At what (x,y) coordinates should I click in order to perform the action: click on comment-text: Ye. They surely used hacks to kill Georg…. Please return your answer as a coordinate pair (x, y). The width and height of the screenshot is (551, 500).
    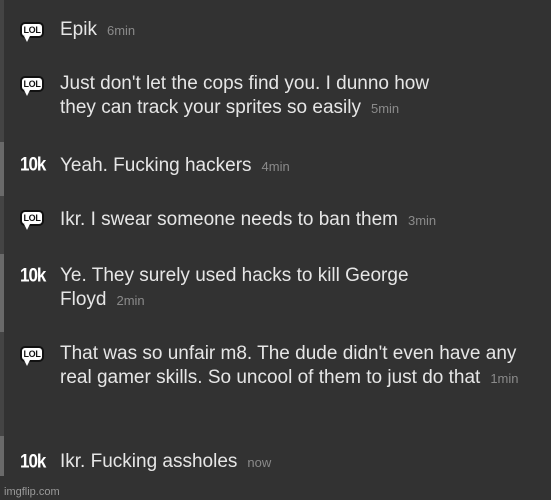
    Looking at the image, I should click on (234, 287).